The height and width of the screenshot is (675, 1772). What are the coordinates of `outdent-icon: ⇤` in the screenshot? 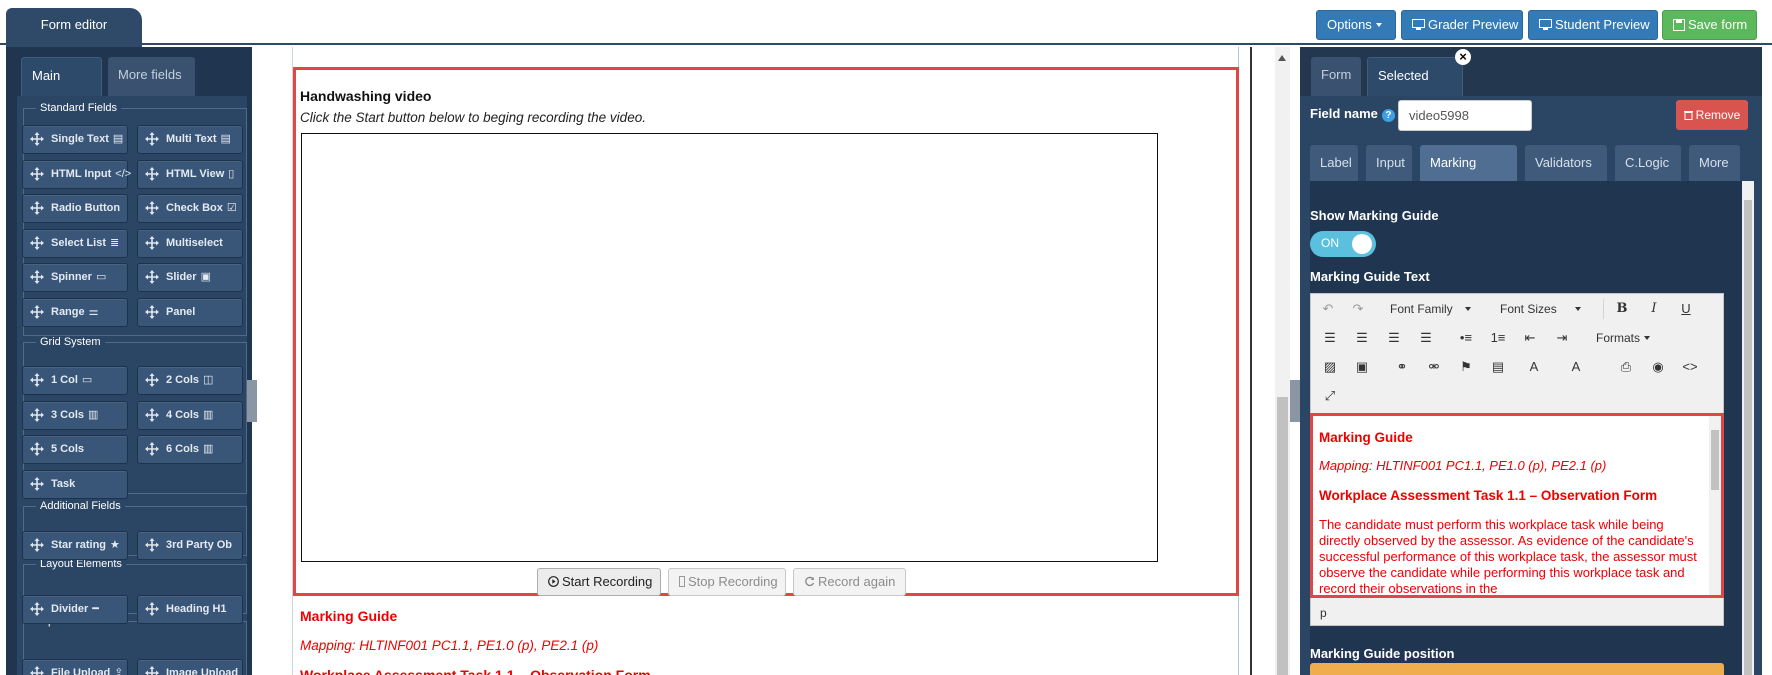 It's located at (1530, 338).